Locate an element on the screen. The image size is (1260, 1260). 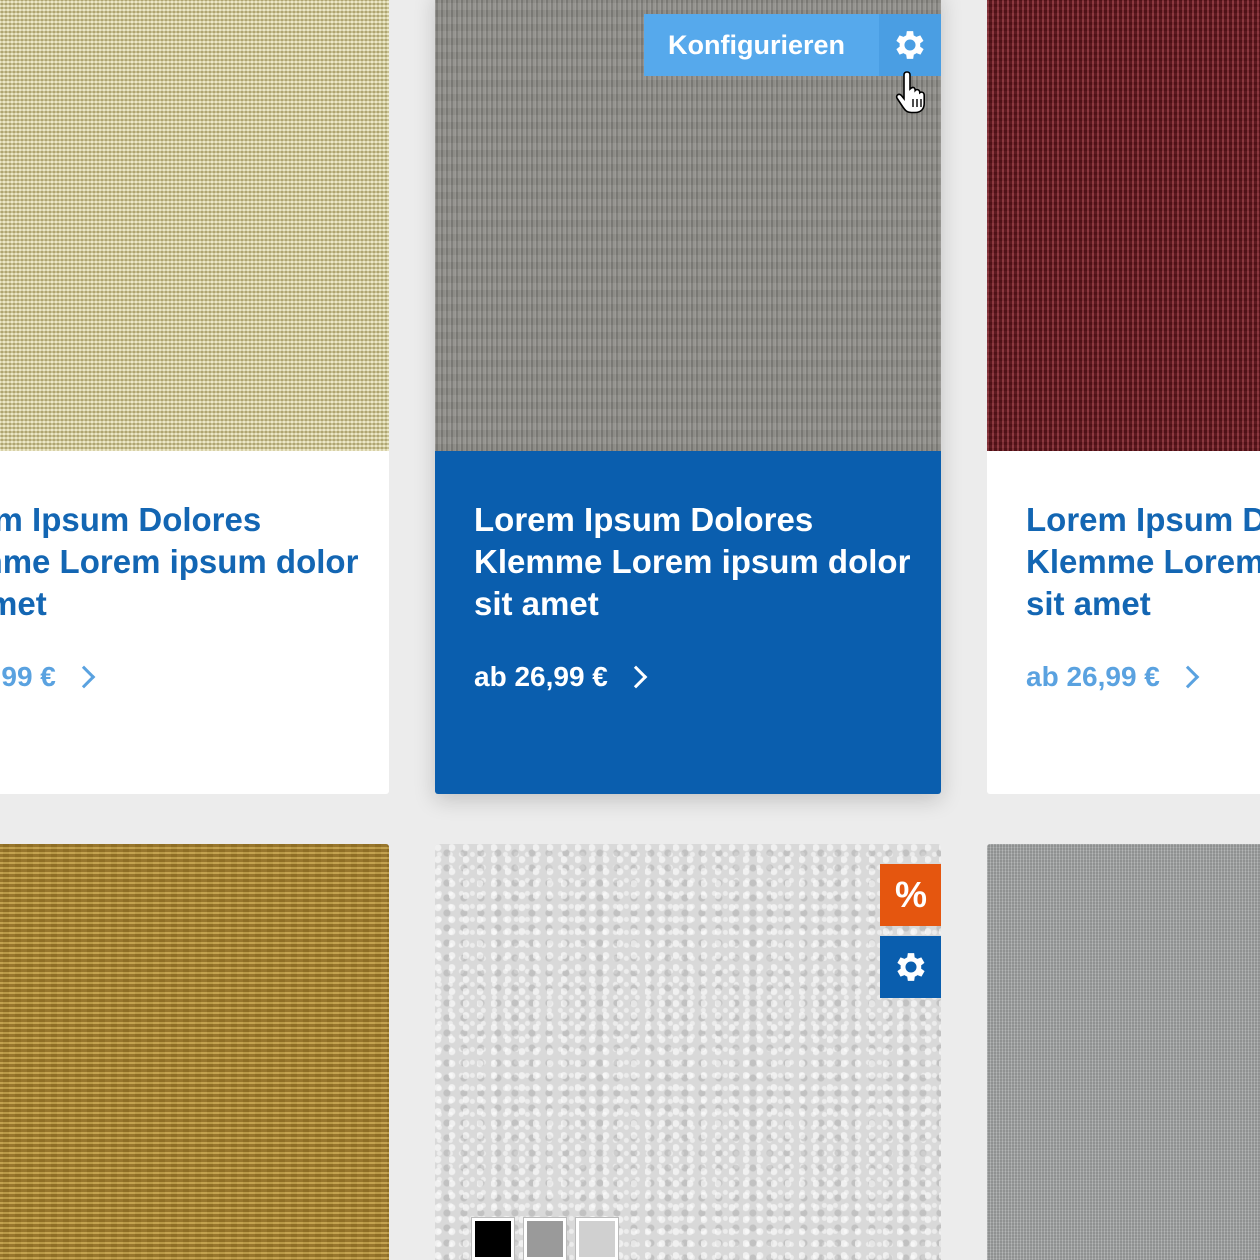
configure-icon-button is located at coordinates (910, 967).